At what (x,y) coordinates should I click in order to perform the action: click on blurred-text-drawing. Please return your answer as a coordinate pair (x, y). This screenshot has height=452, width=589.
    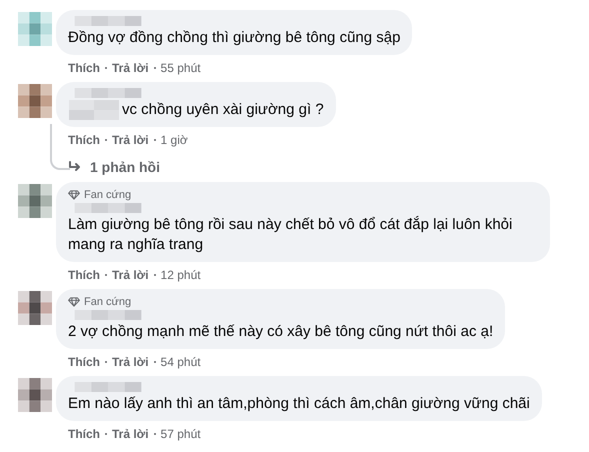
    Looking at the image, I should click on (94, 110).